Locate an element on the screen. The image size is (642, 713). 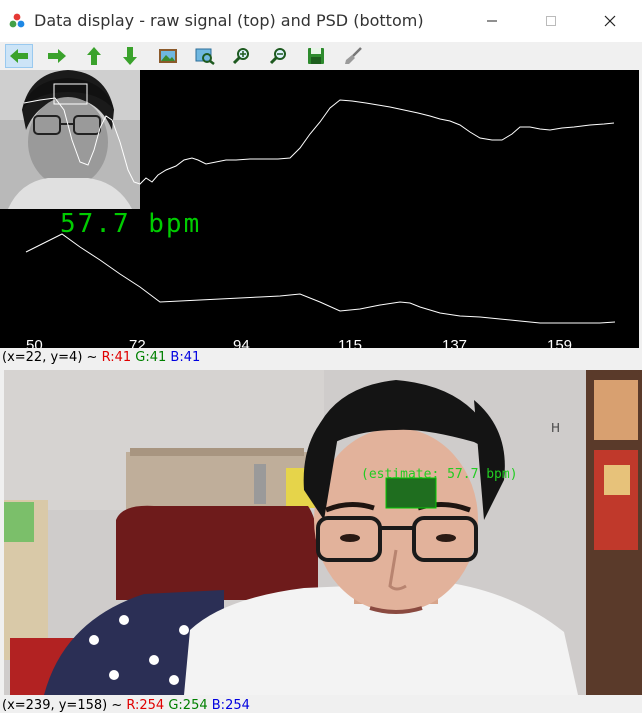
green-value: G:41 is located at coordinates (151, 357).